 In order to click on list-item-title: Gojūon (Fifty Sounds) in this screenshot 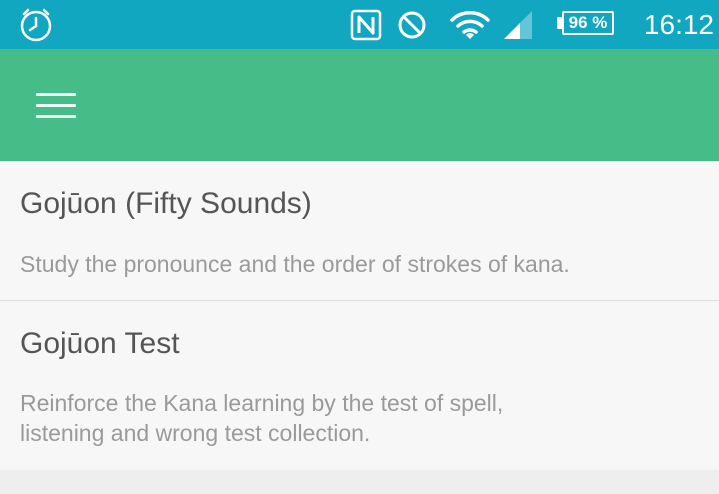, I will do `click(166, 203)`.